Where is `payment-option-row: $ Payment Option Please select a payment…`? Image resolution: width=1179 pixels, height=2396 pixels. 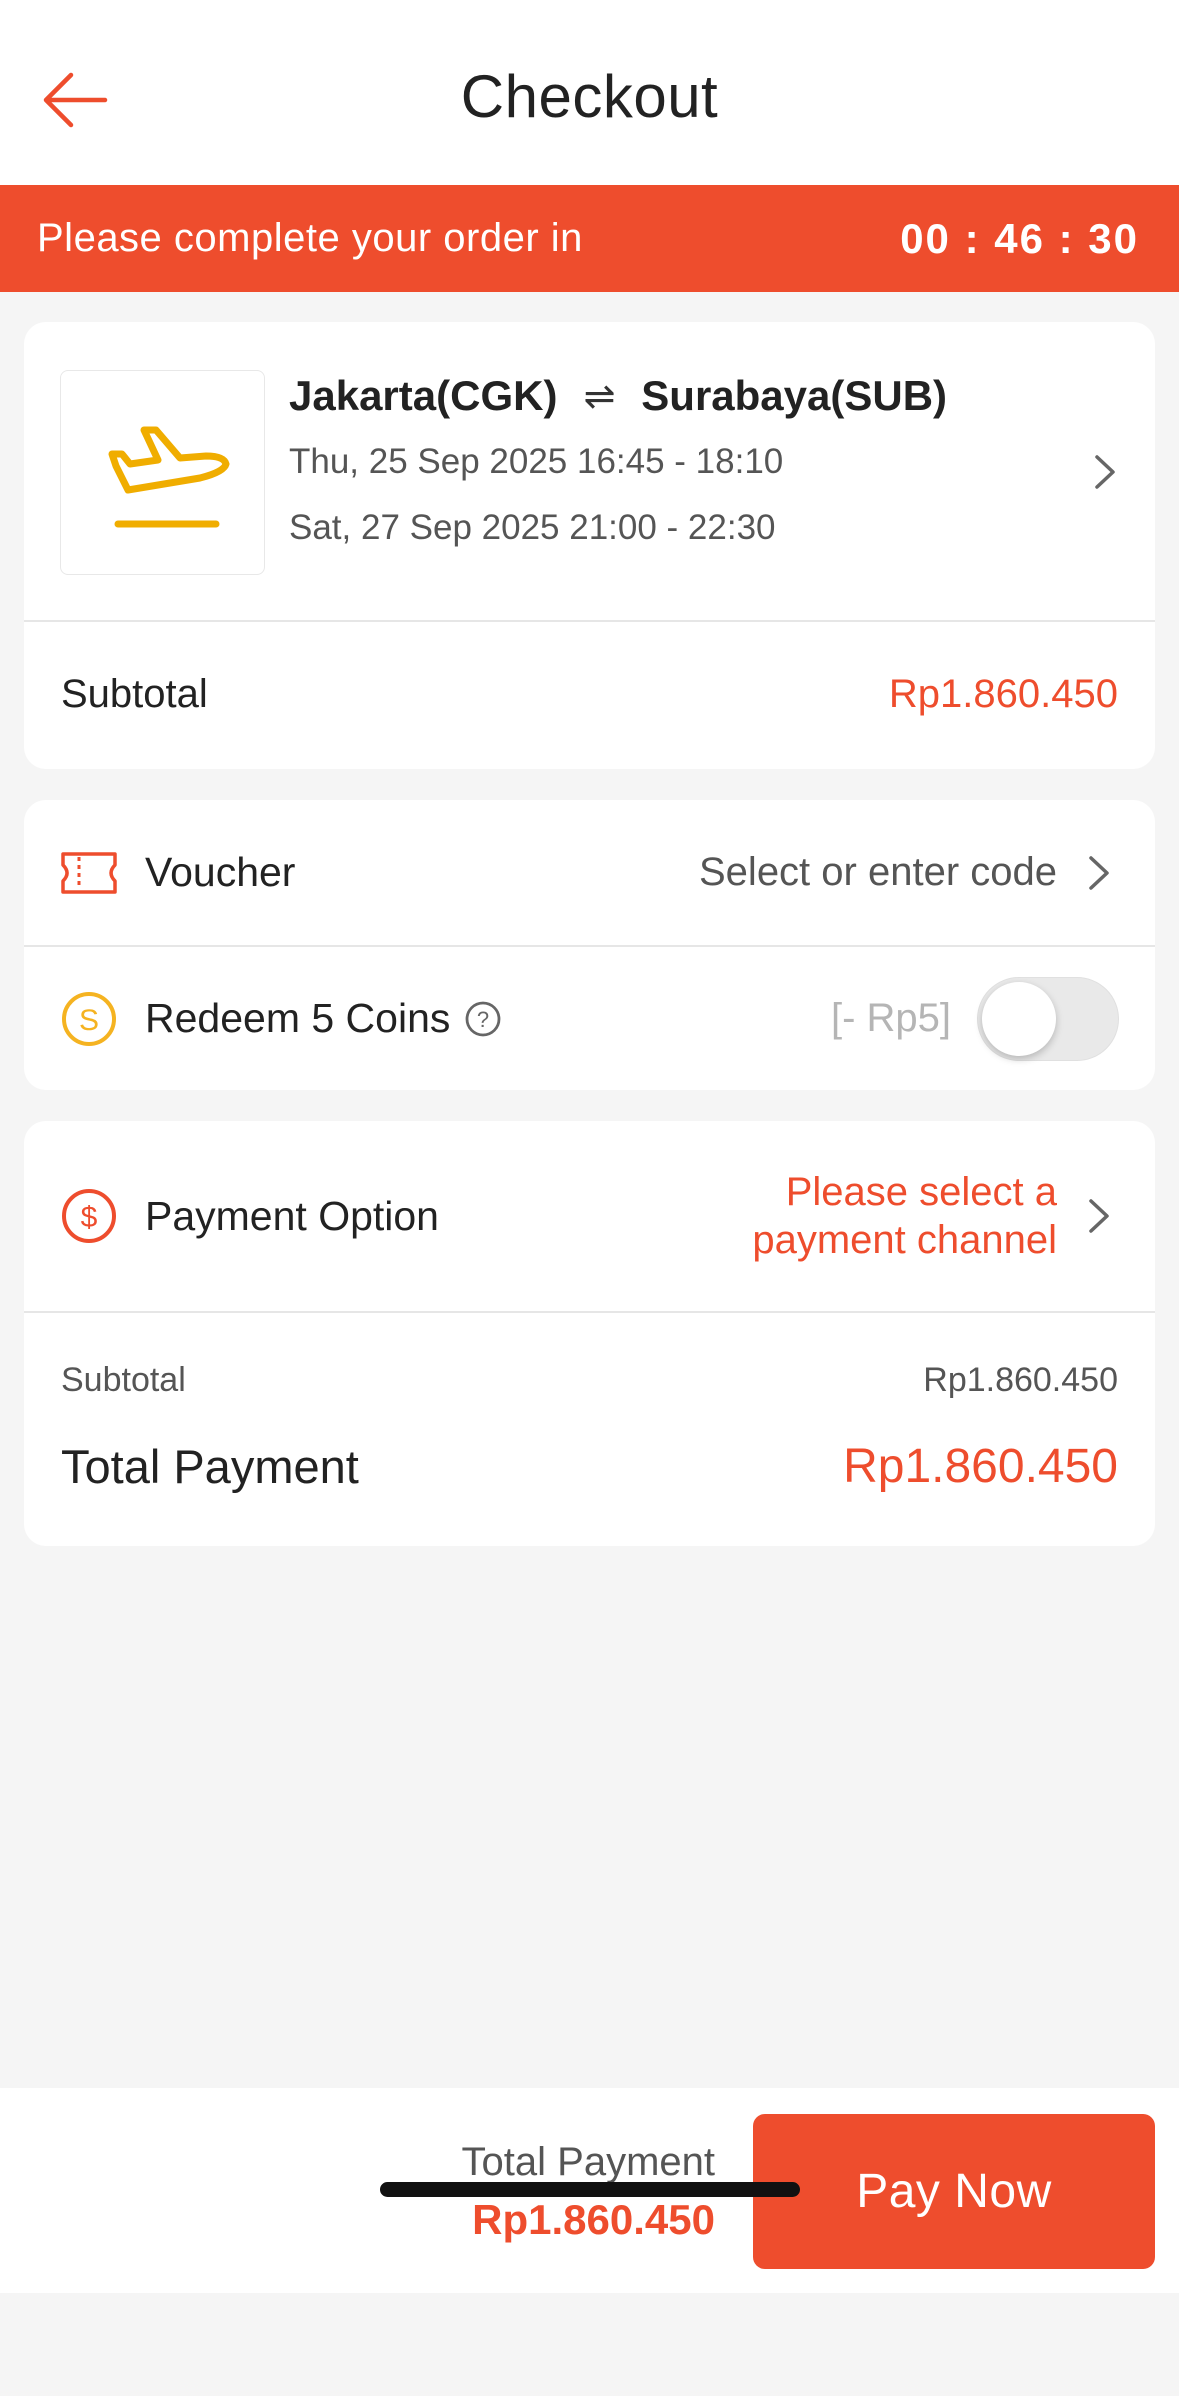
payment-option-row: $ Payment Option Please select a payment… is located at coordinates (589, 1217).